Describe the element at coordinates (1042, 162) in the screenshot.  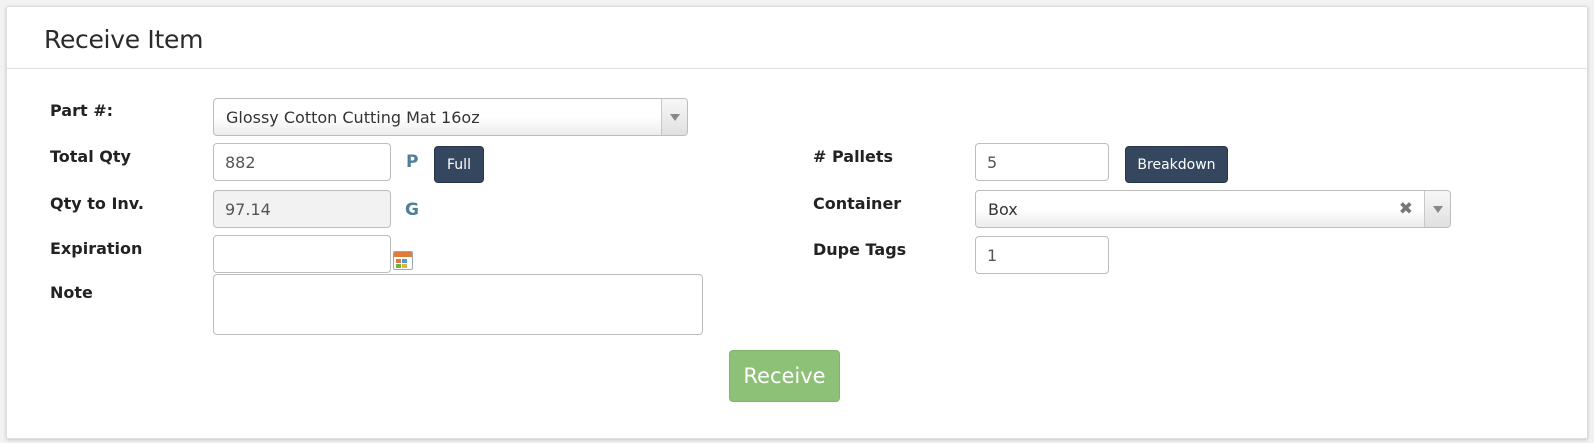
I see `pallets-input` at that location.